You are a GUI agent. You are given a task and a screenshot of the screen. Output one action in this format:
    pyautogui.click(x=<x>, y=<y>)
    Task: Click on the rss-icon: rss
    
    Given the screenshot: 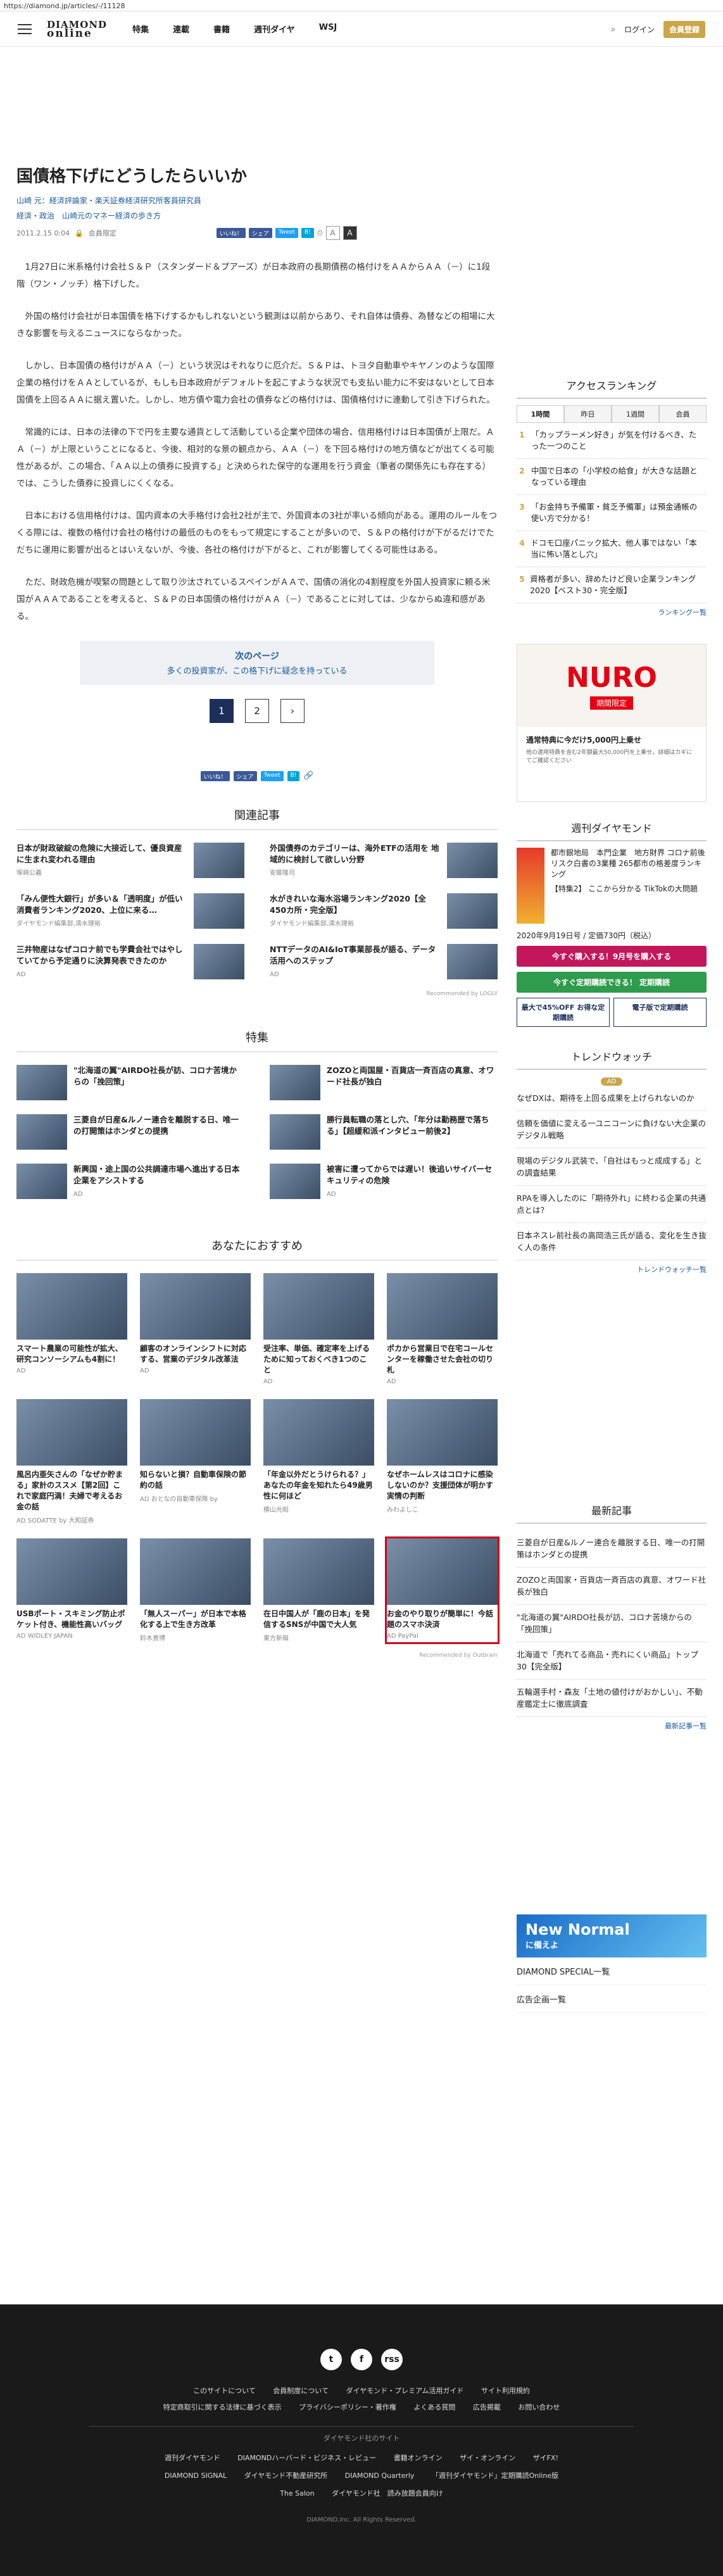 What is the action you would take?
    pyautogui.click(x=392, y=2359)
    